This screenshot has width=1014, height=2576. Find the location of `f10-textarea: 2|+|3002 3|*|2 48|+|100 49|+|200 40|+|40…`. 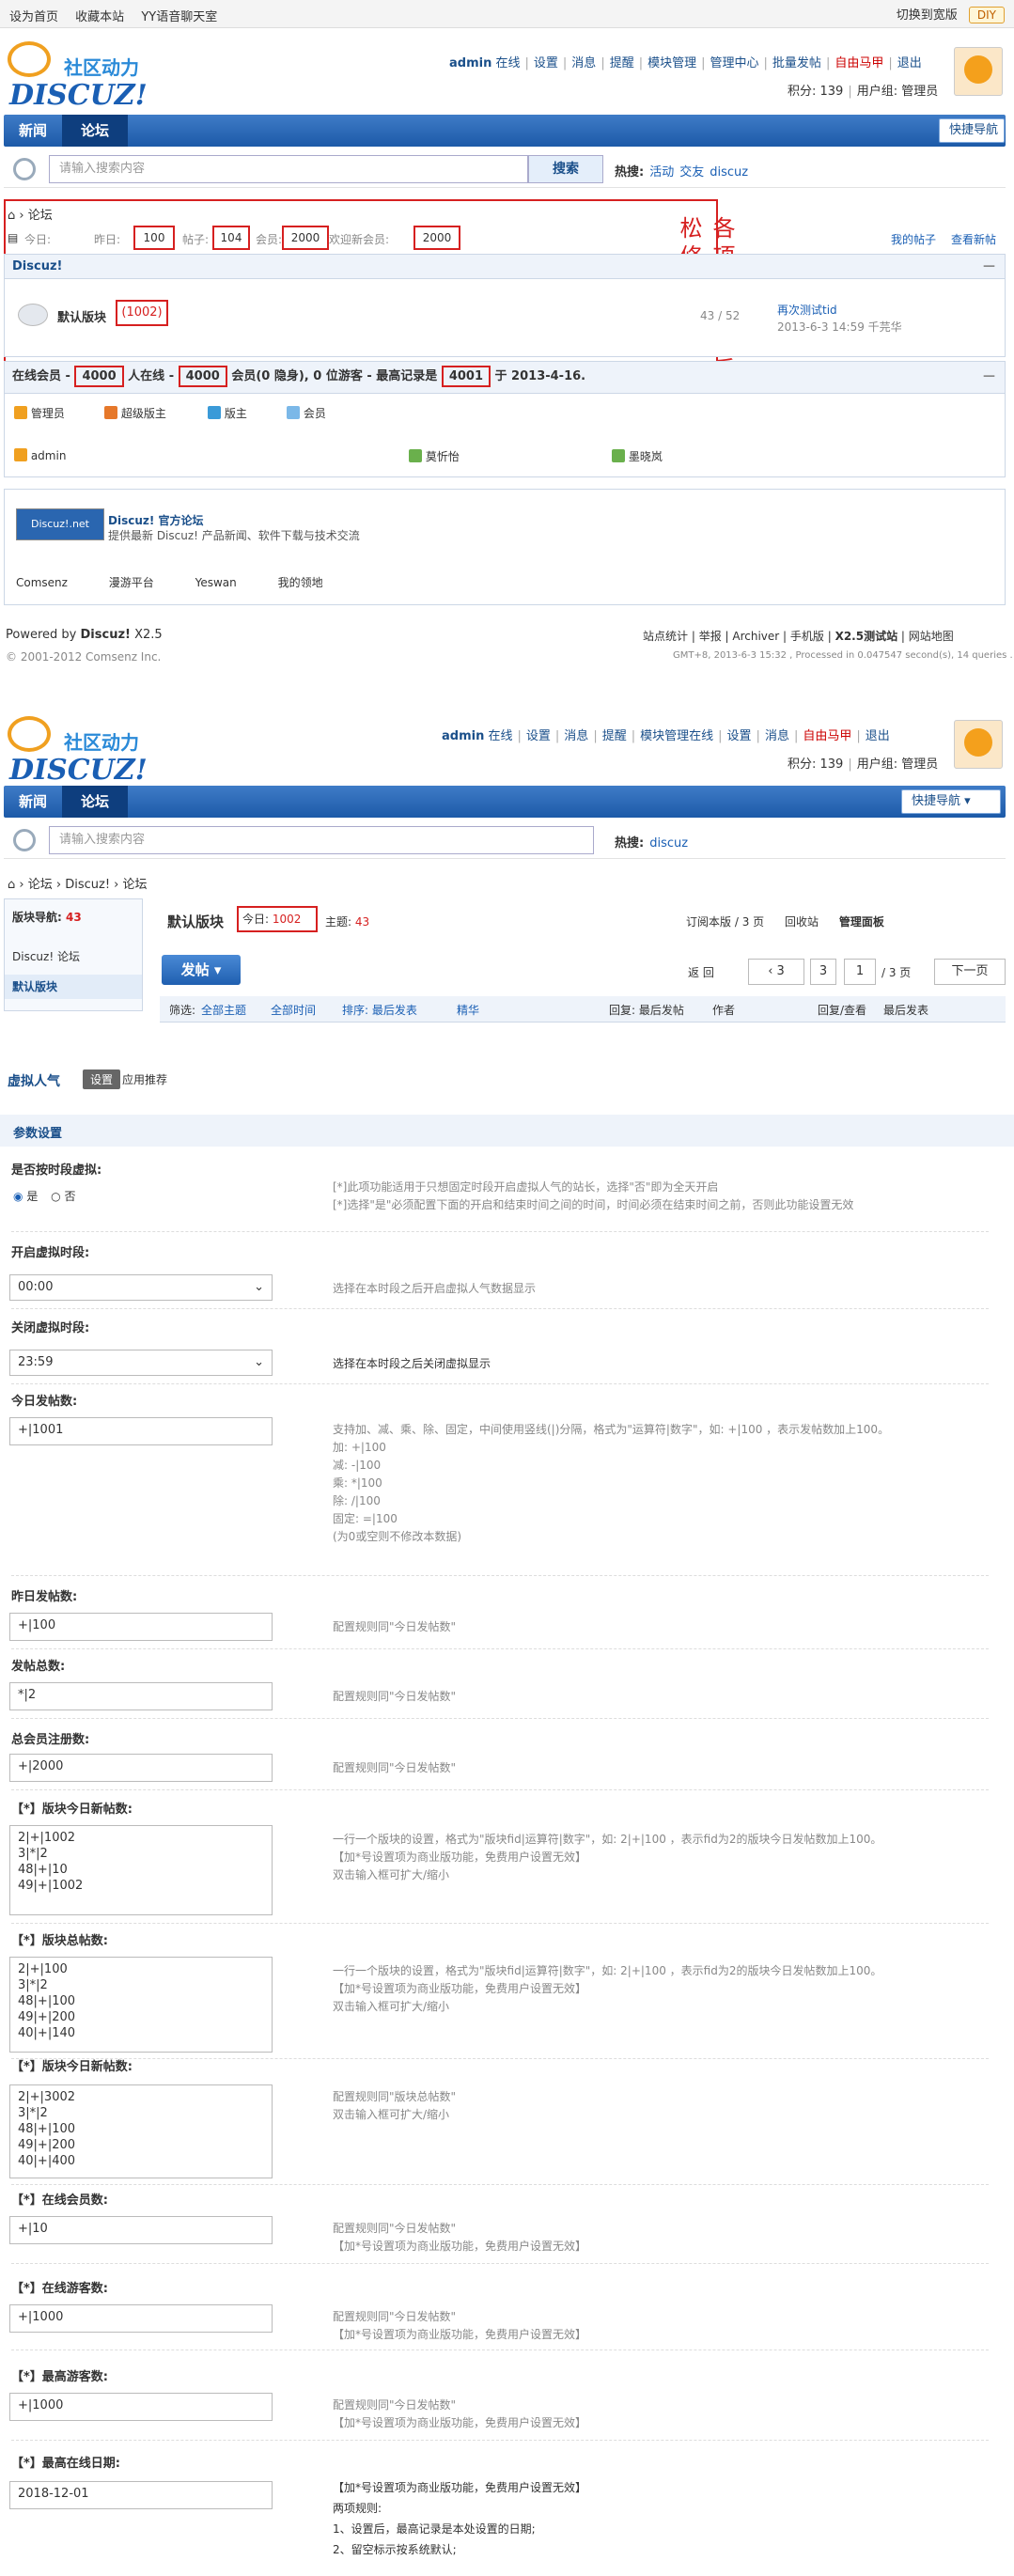

f10-textarea: 2|+|3002 3|*|2 48|+|100 49|+|200 40|+|40… is located at coordinates (141, 2131).